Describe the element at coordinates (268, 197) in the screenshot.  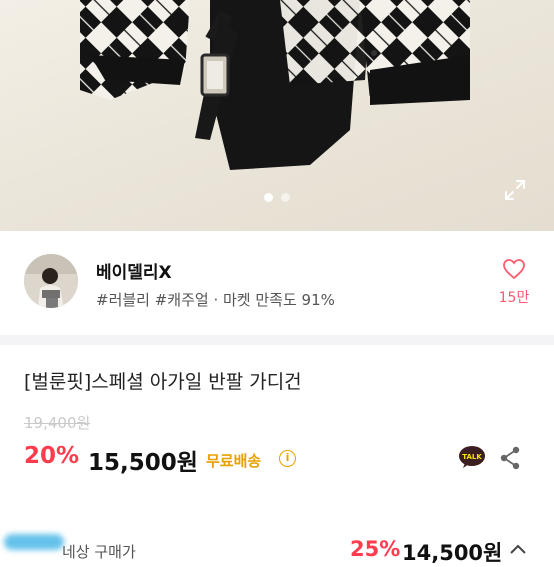
I see `carousel-dot-active` at that location.